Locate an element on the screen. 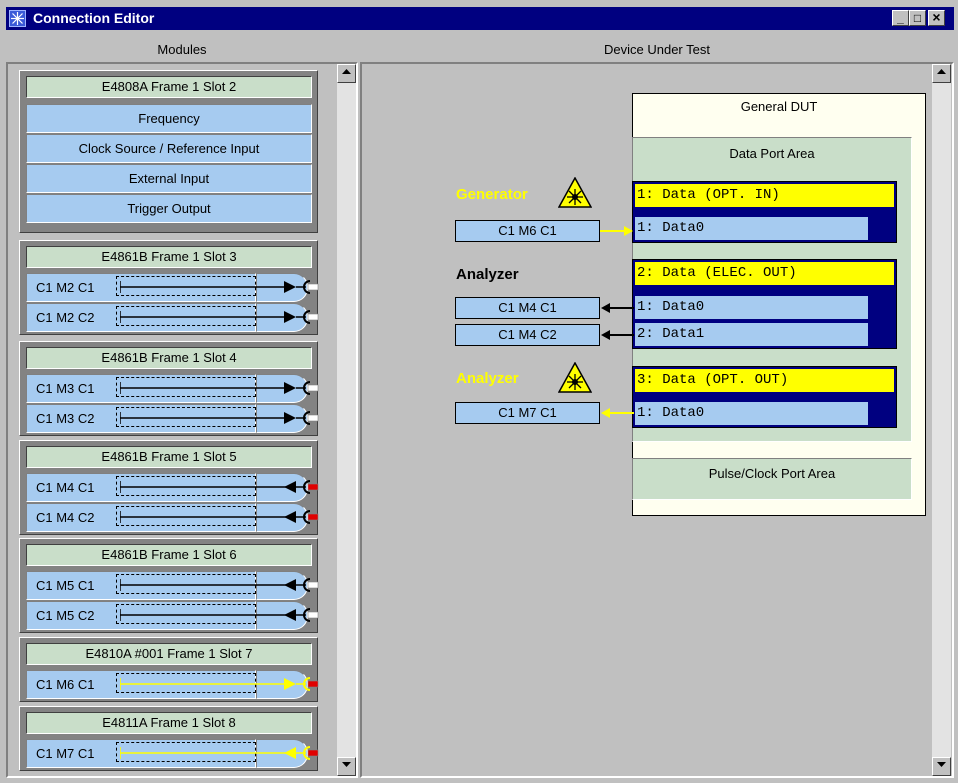 This screenshot has height=783, width=958. module-block: E4861B Frame 1 Slot 3 C1 M2 C1 C1 M2 C2 is located at coordinates (169, 287).